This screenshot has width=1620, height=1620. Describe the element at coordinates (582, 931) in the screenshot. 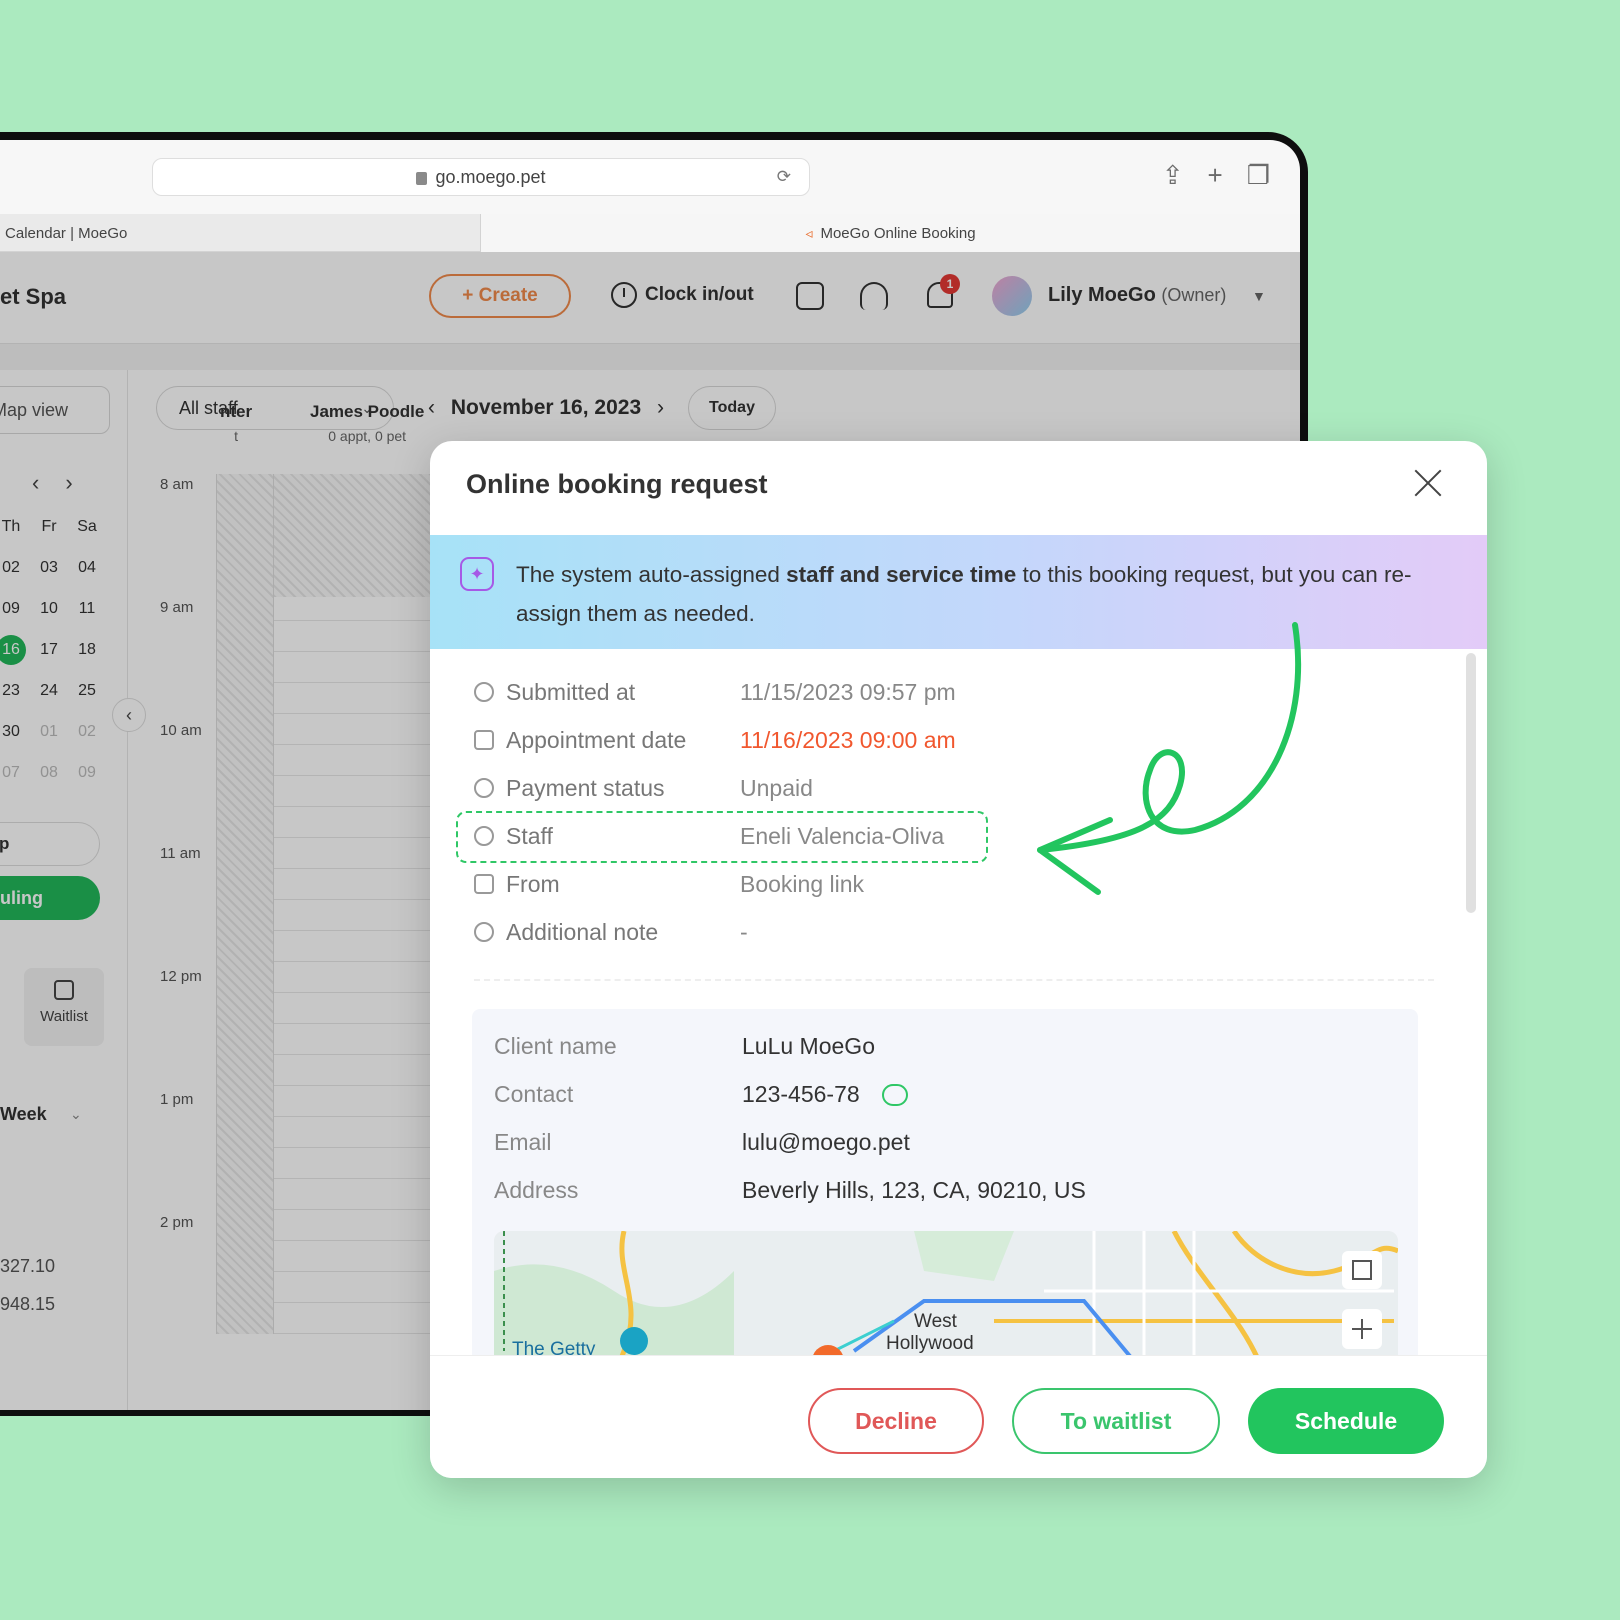

I see `detail-label: Additional note` at that location.